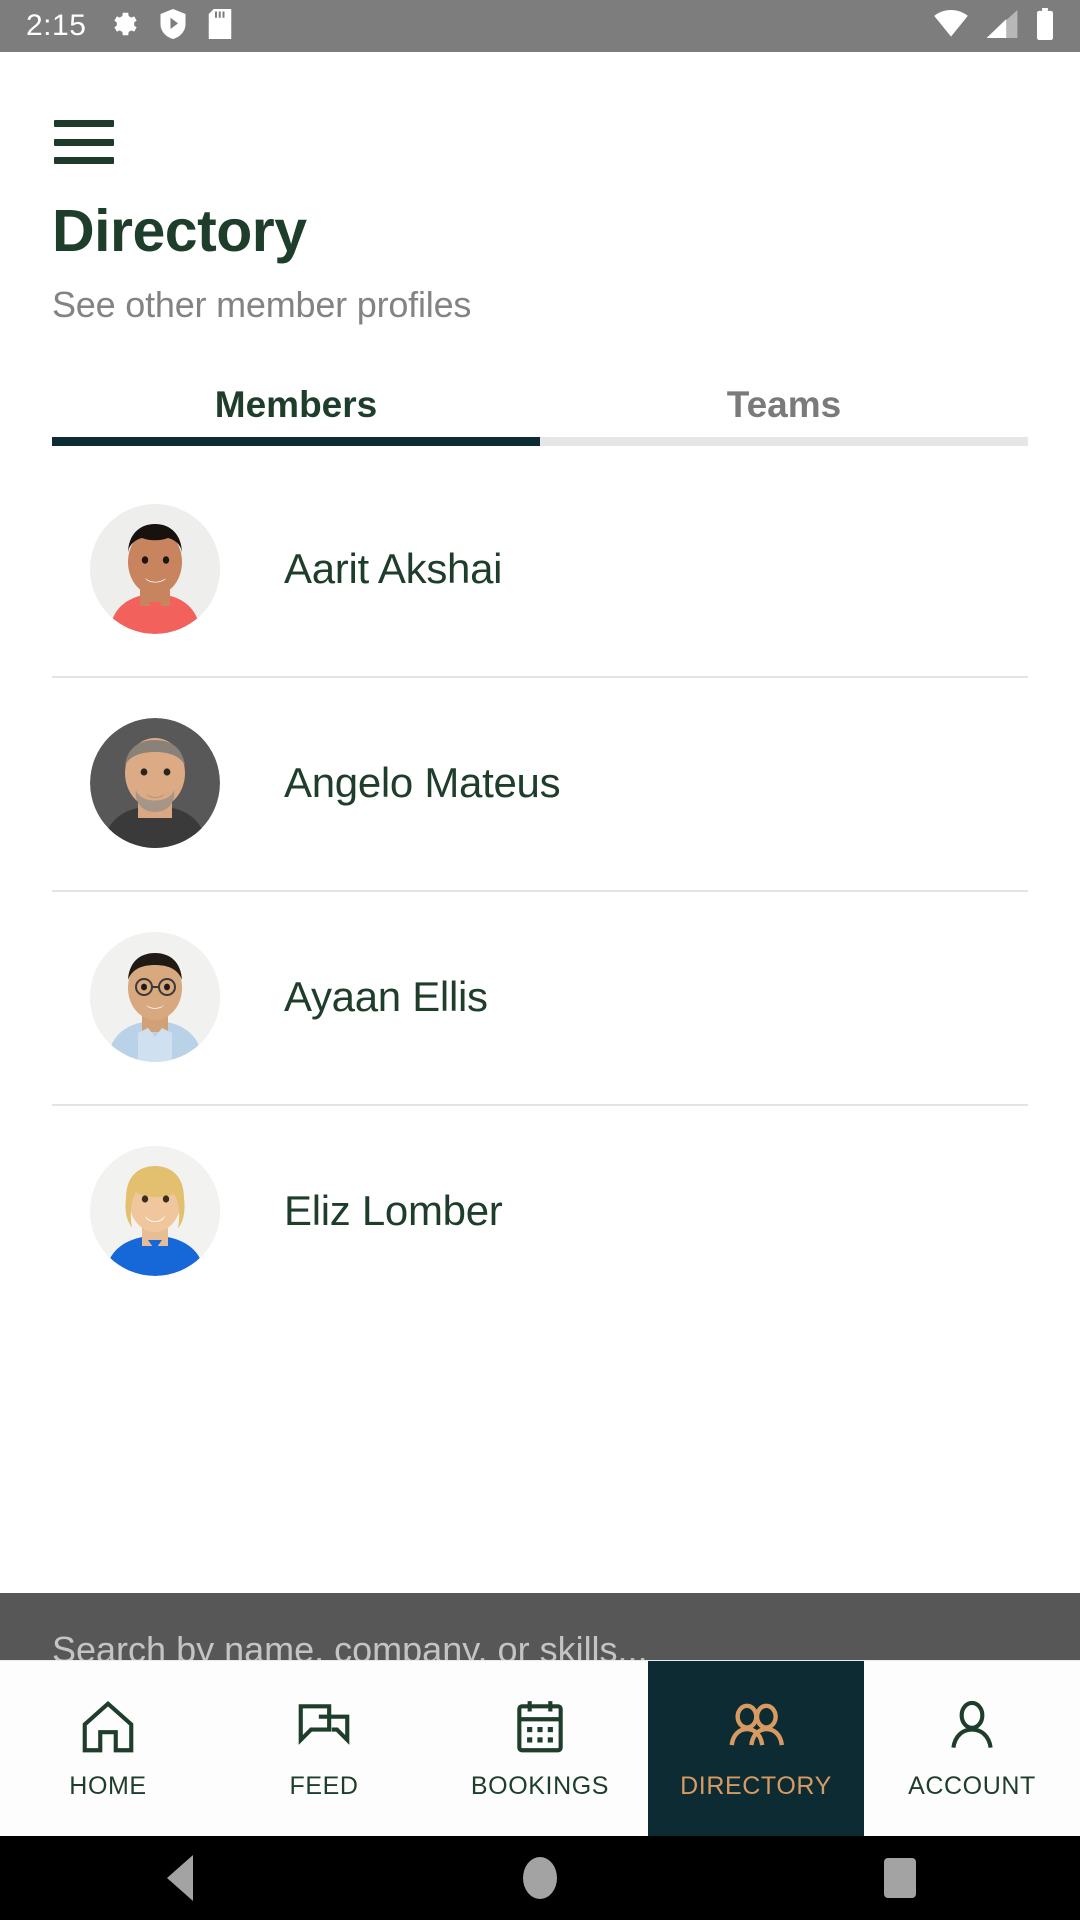  I want to click on android-navigation-bar, so click(540, 1878).